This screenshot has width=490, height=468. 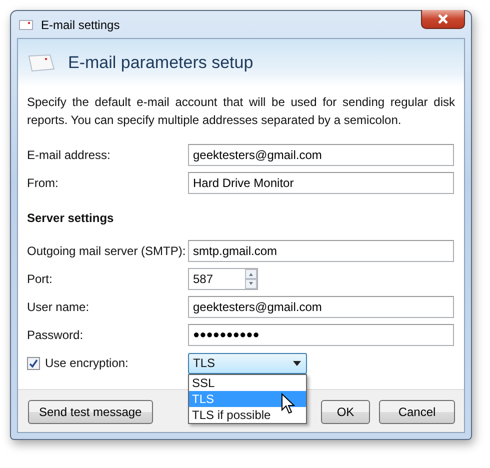 What do you see at coordinates (40, 279) in the screenshot?
I see `field-label: Port:` at bounding box center [40, 279].